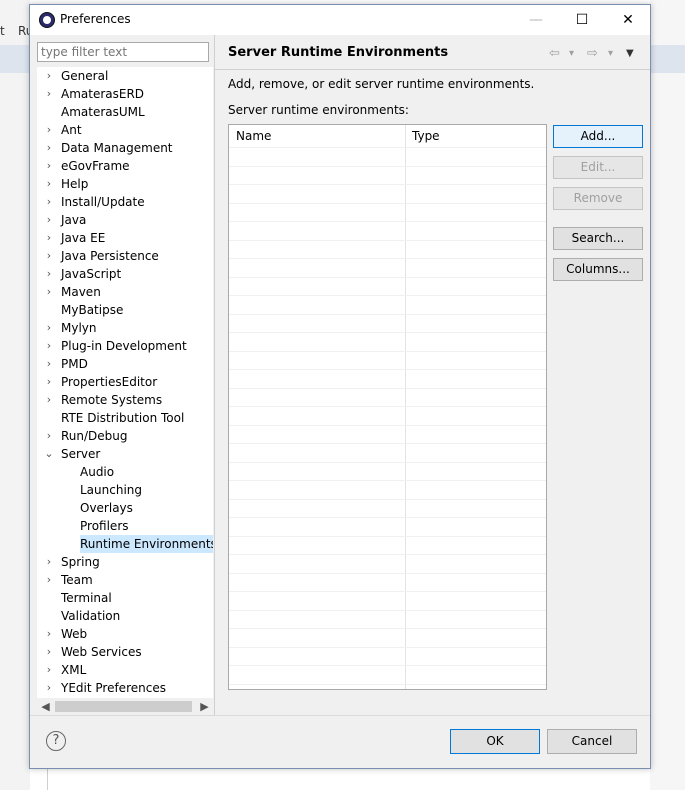  I want to click on background-window-right, so click(667, 395).